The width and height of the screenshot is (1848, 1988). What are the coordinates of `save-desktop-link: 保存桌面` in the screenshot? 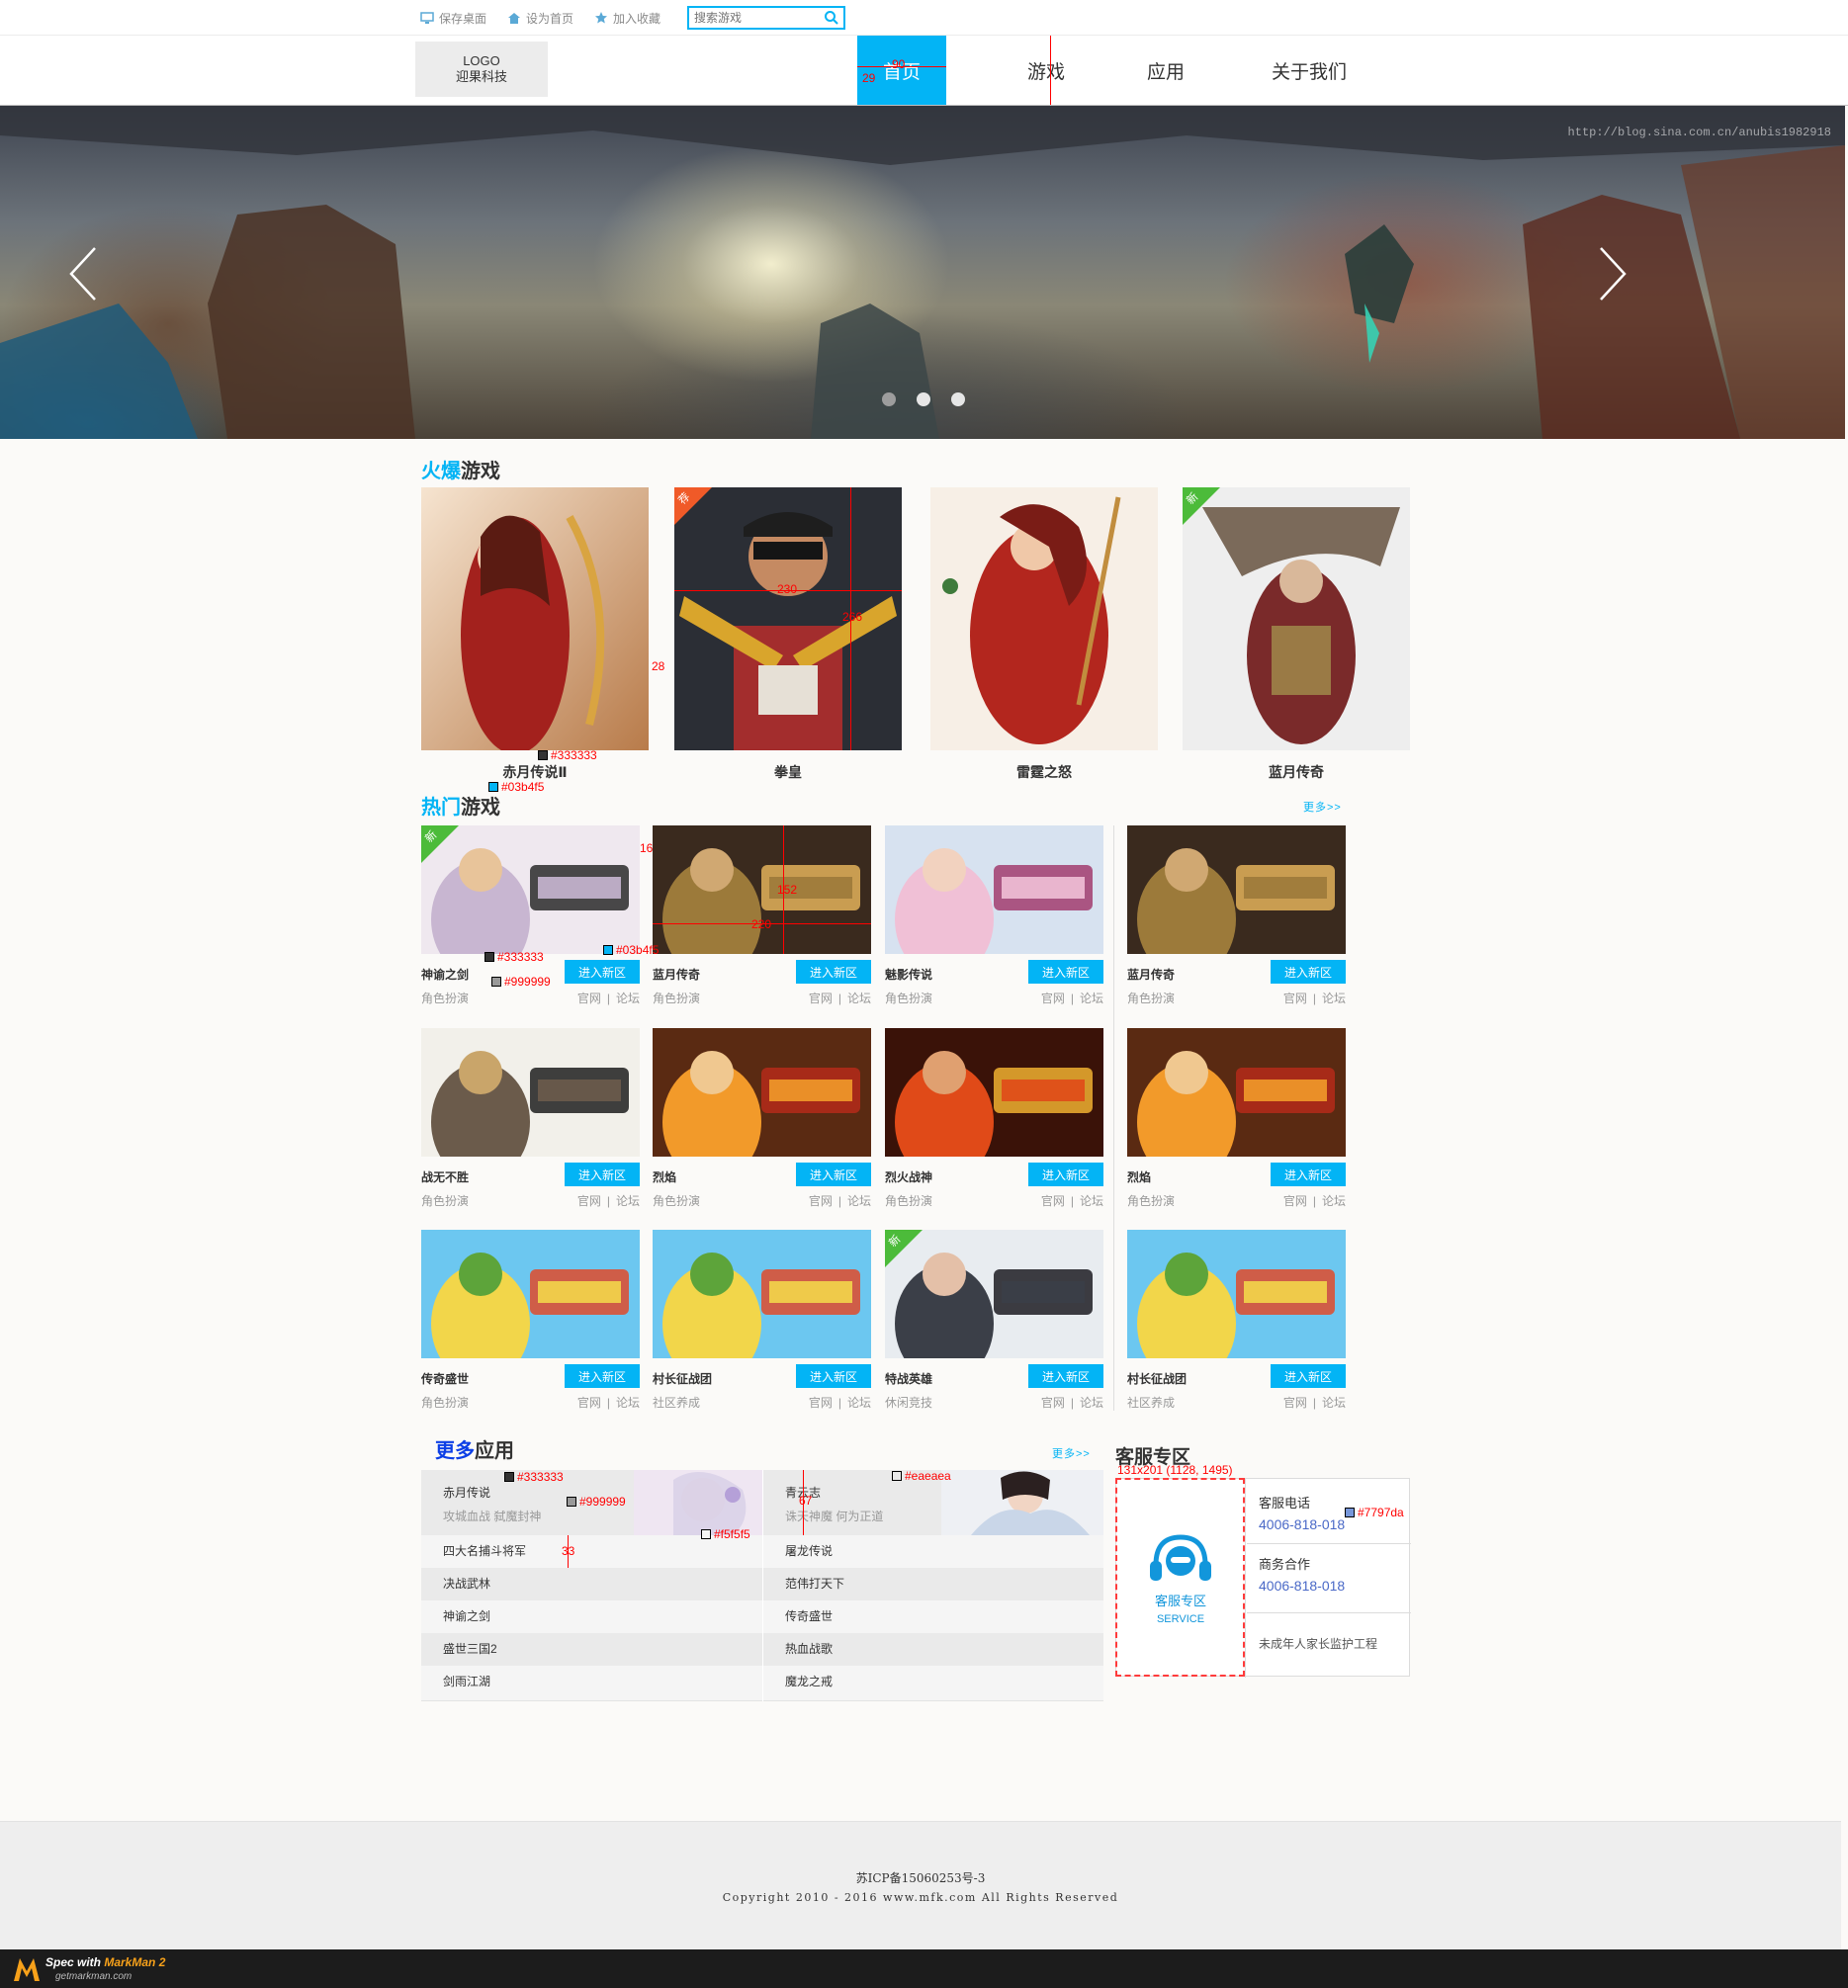 It's located at (452, 18).